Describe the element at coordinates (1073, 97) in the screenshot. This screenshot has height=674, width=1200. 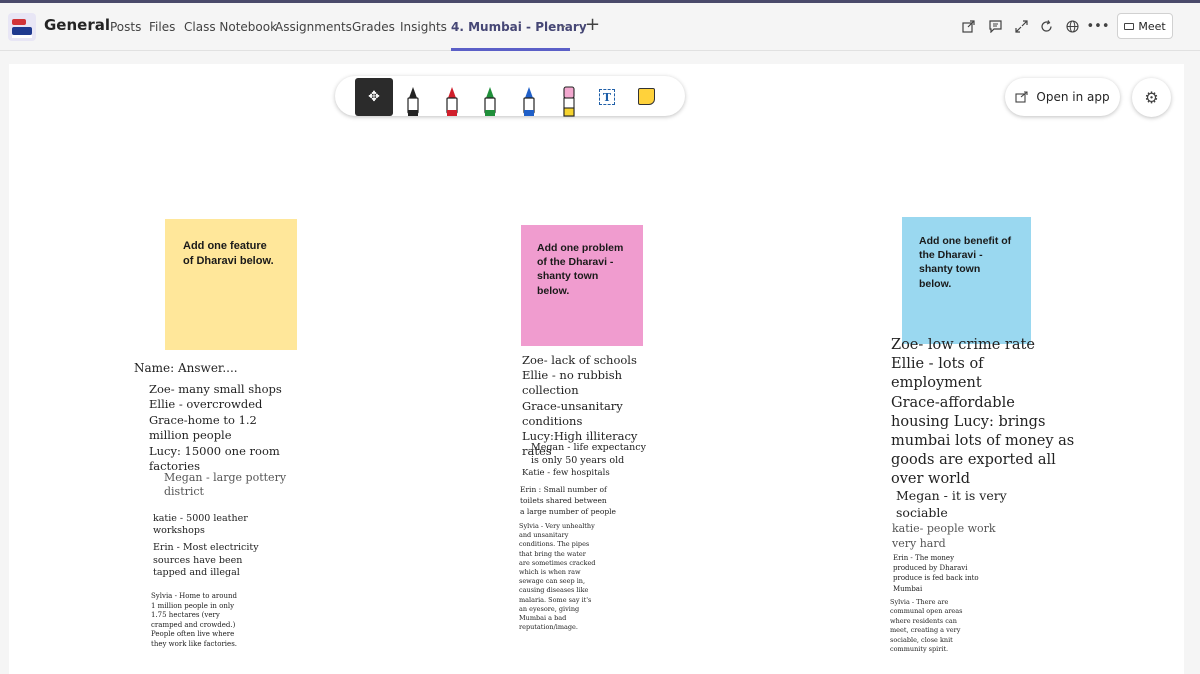
I see `open-in-app-label: Open in app` at that location.